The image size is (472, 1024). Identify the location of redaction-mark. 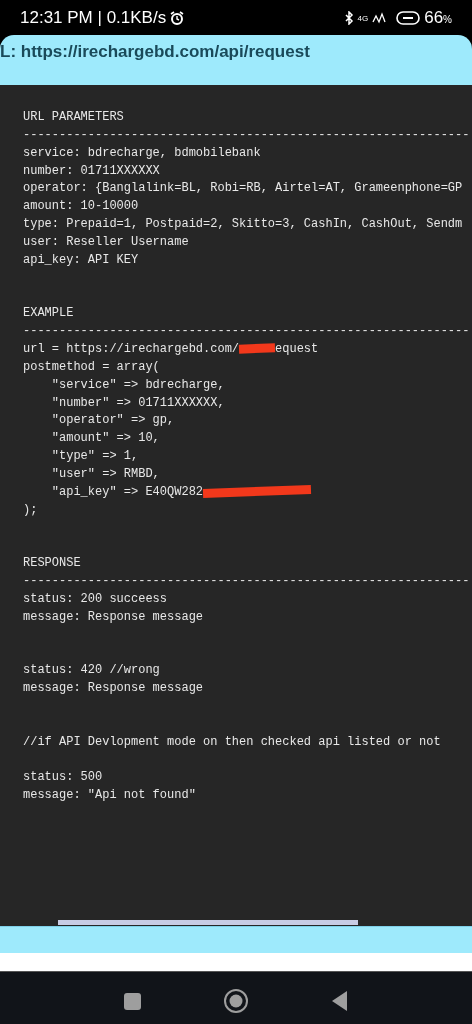
(257, 348).